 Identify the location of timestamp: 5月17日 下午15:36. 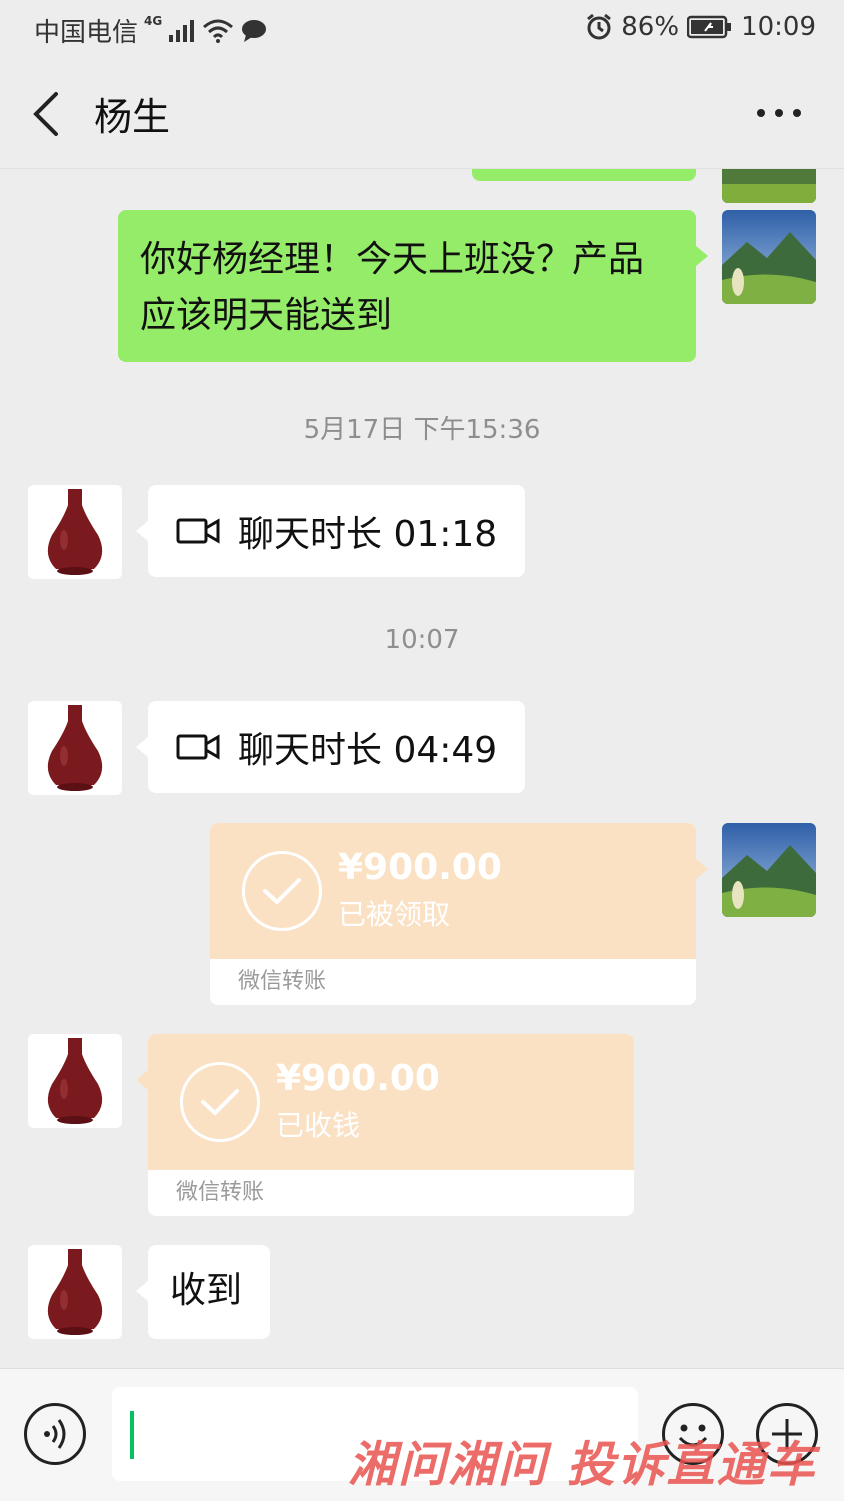
(422, 430).